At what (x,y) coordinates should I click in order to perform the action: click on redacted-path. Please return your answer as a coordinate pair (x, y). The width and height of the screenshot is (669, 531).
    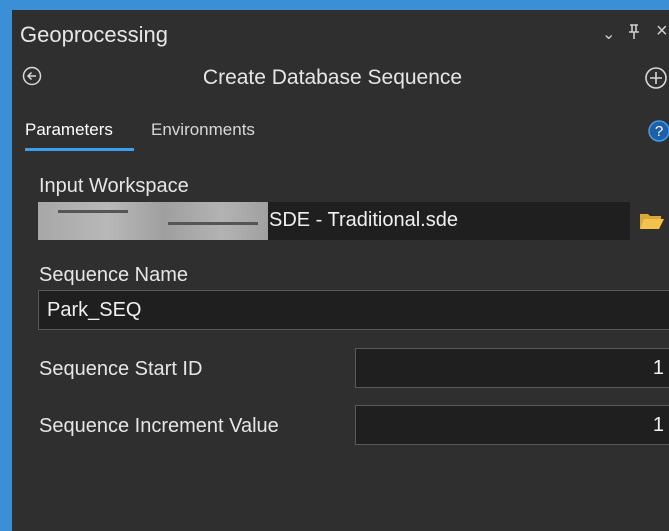
    Looking at the image, I should click on (153, 221).